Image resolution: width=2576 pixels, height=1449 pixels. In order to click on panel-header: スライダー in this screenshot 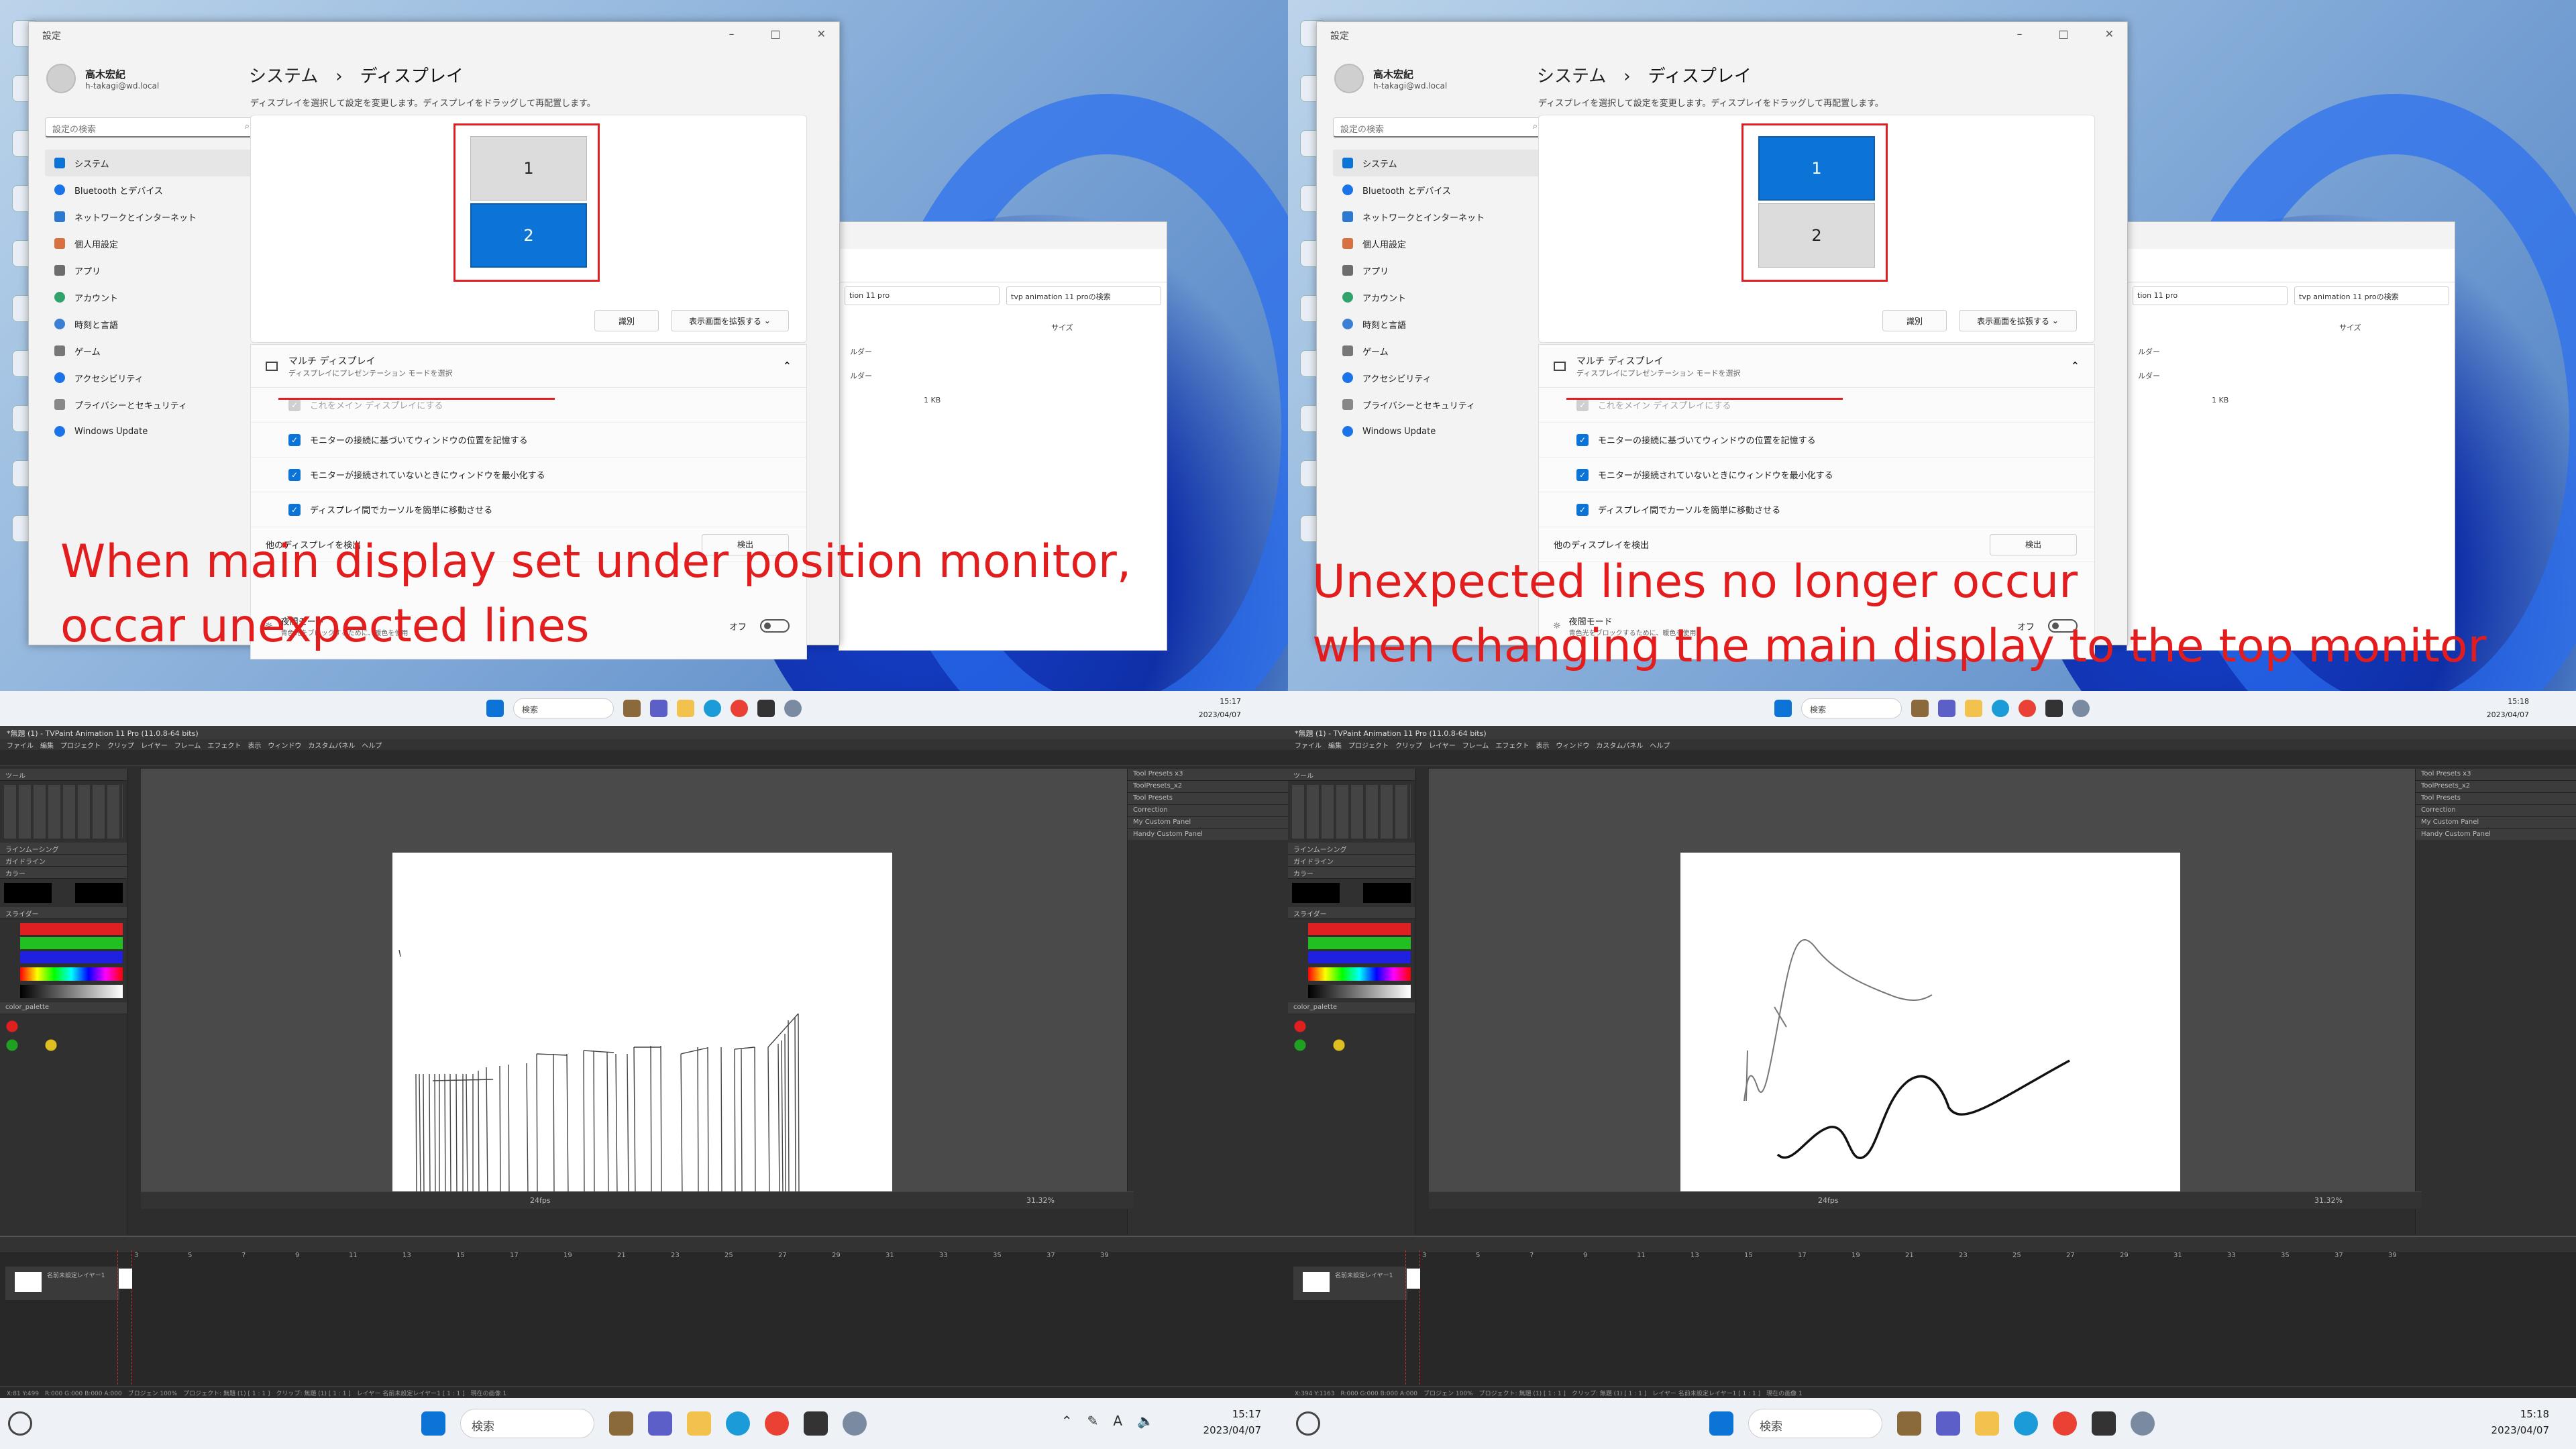, I will do `click(63, 913)`.